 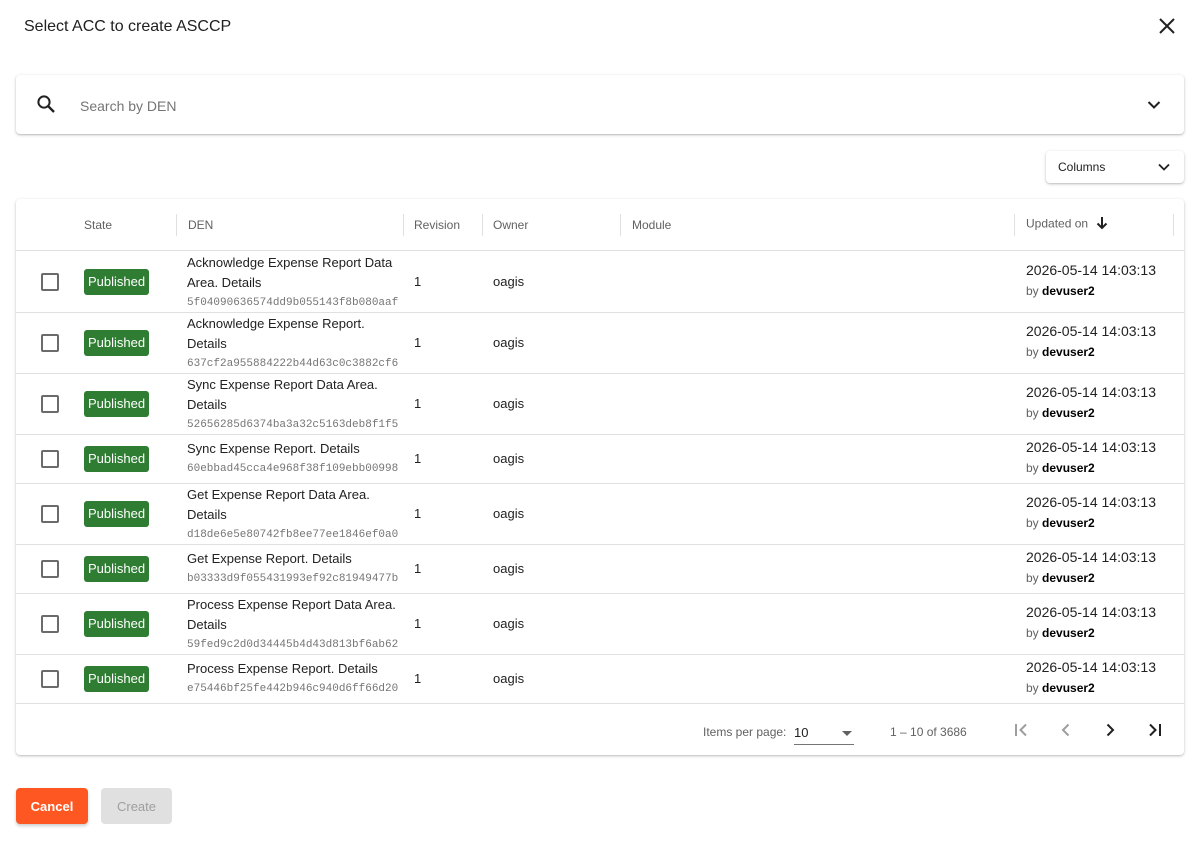 I want to click on header-updated-on-label: Updated on, so click(x=1057, y=223).